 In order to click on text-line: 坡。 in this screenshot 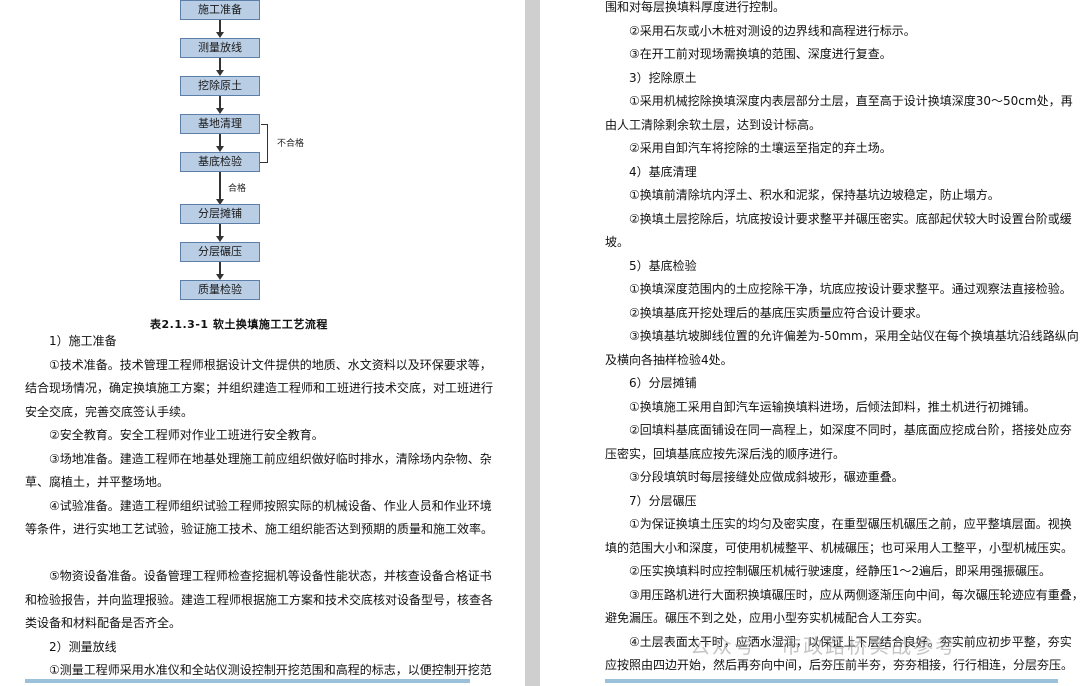, I will do `click(617, 242)`.